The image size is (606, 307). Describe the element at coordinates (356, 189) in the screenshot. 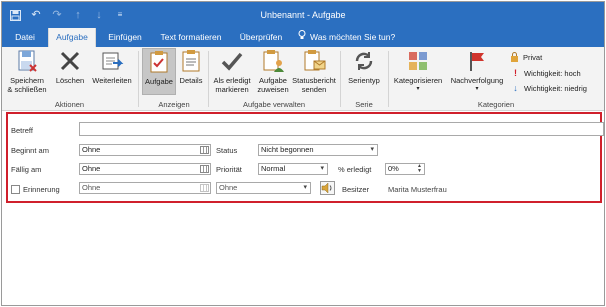

I see `owner-label: Besitzer` at that location.